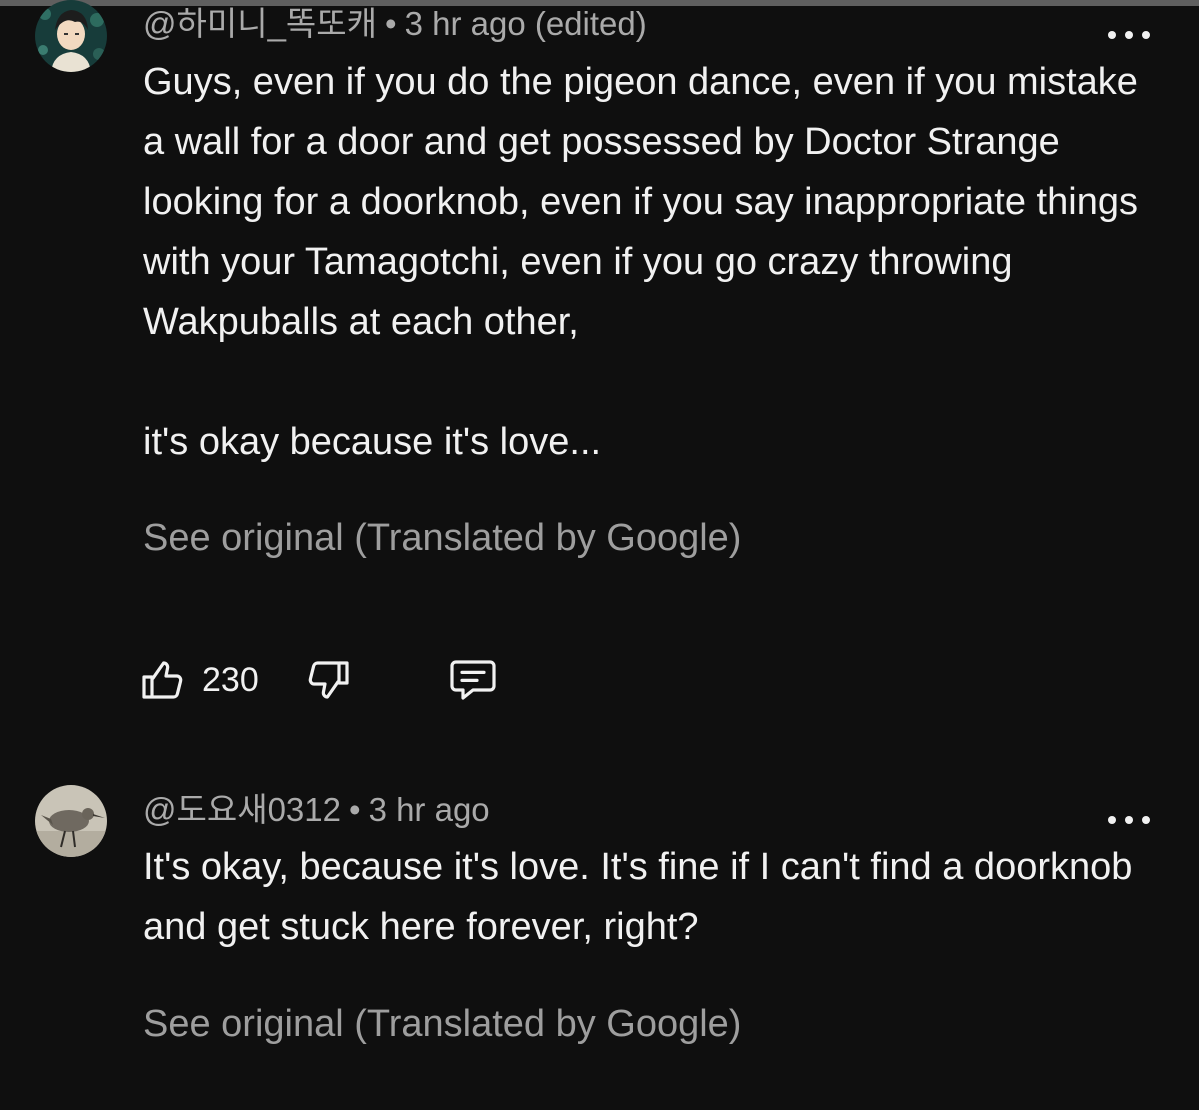 This screenshot has height=1110, width=1199. What do you see at coordinates (242, 809) in the screenshot?
I see `comment-author: @도요새0312` at bounding box center [242, 809].